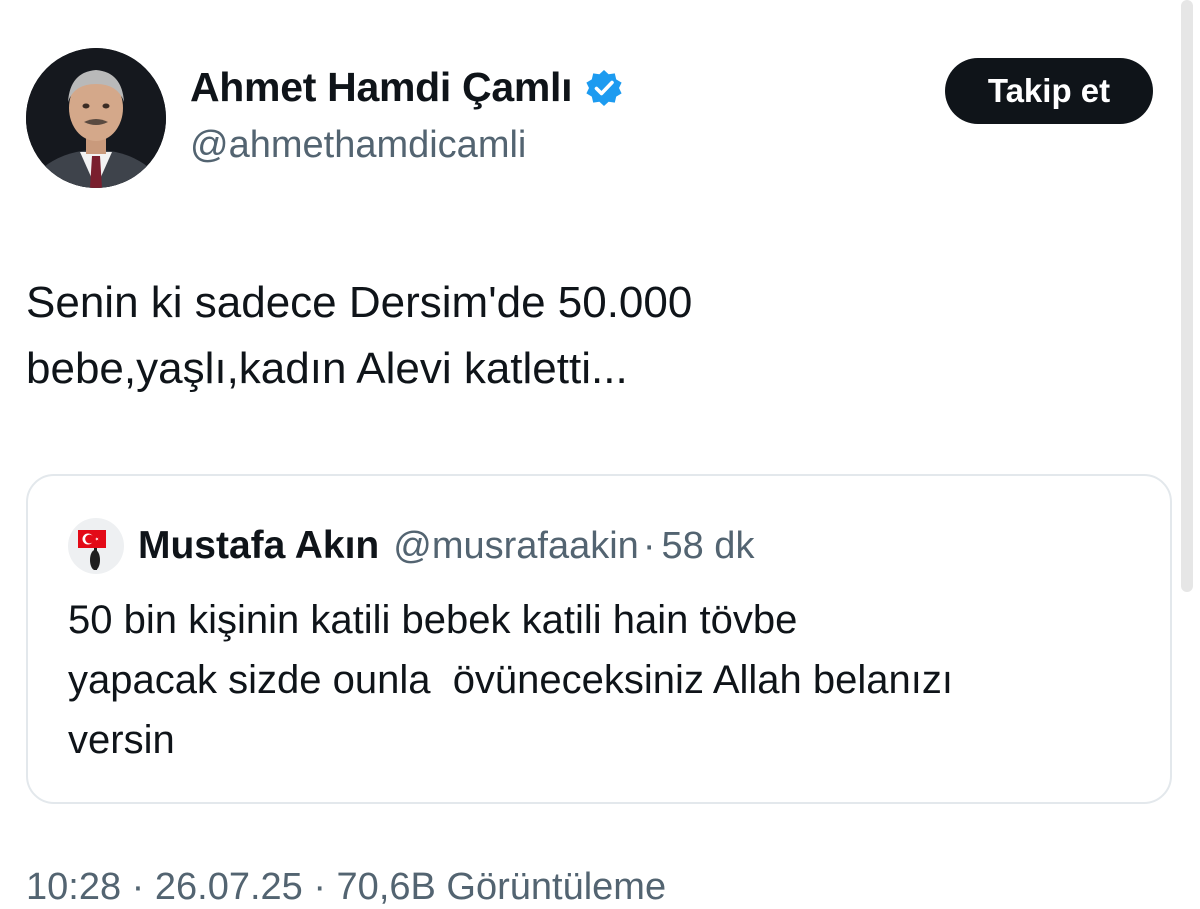  What do you see at coordinates (1187, 296) in the screenshot?
I see `scrollbar` at bounding box center [1187, 296].